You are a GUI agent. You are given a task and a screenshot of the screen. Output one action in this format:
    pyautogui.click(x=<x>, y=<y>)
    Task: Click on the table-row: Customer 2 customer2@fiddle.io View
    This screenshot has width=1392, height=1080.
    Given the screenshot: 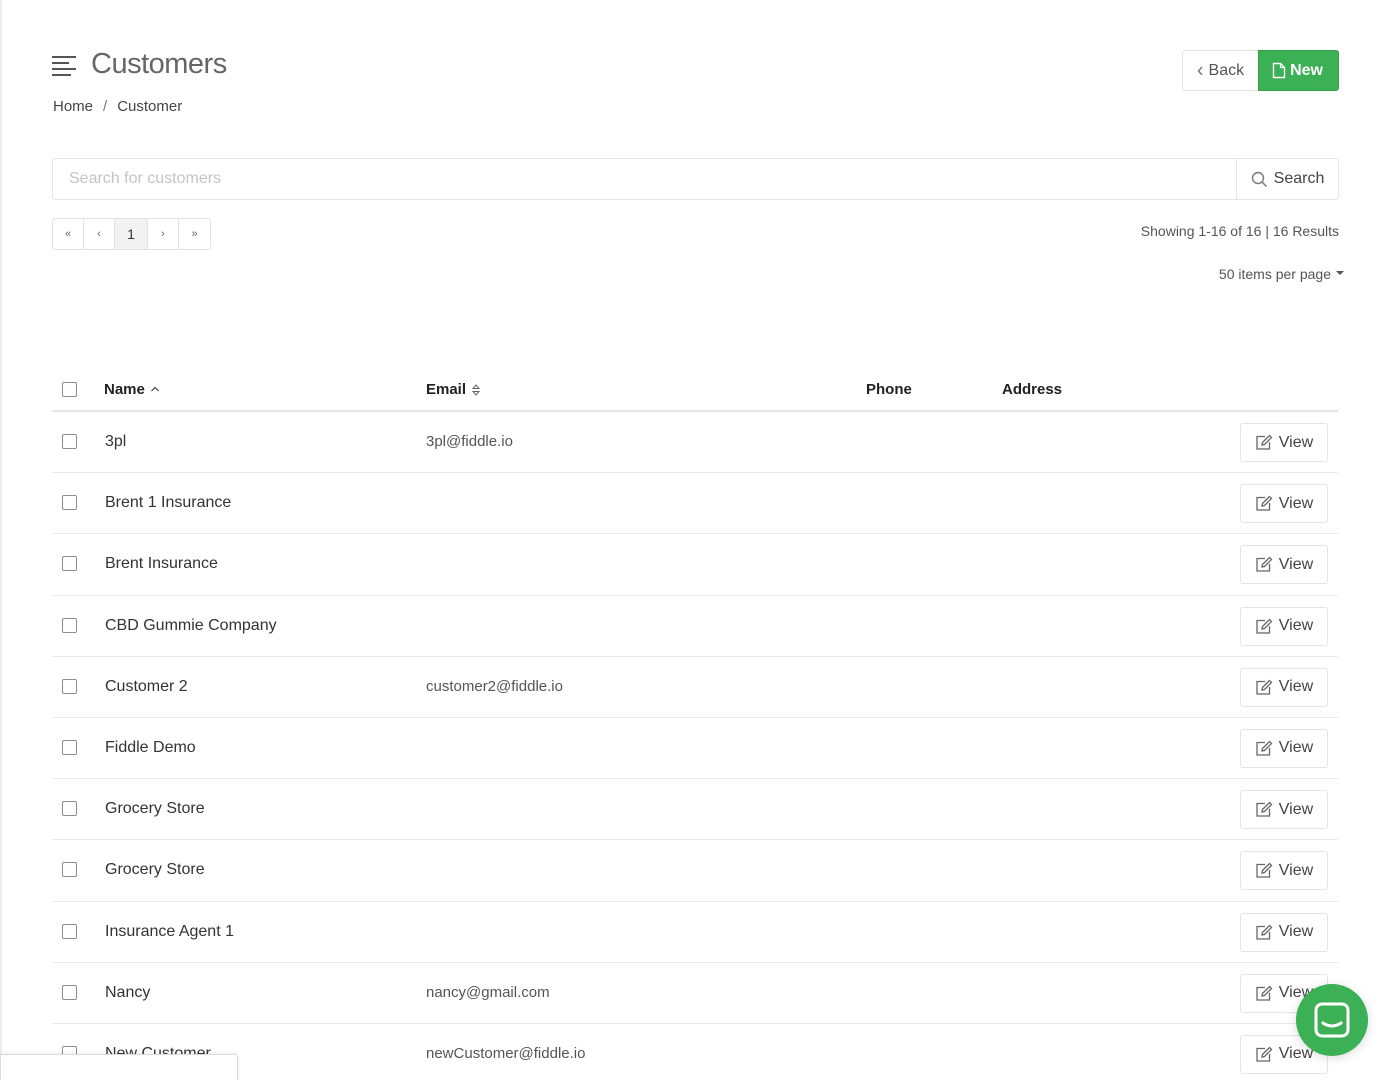 What is the action you would take?
    pyautogui.click(x=695, y=687)
    